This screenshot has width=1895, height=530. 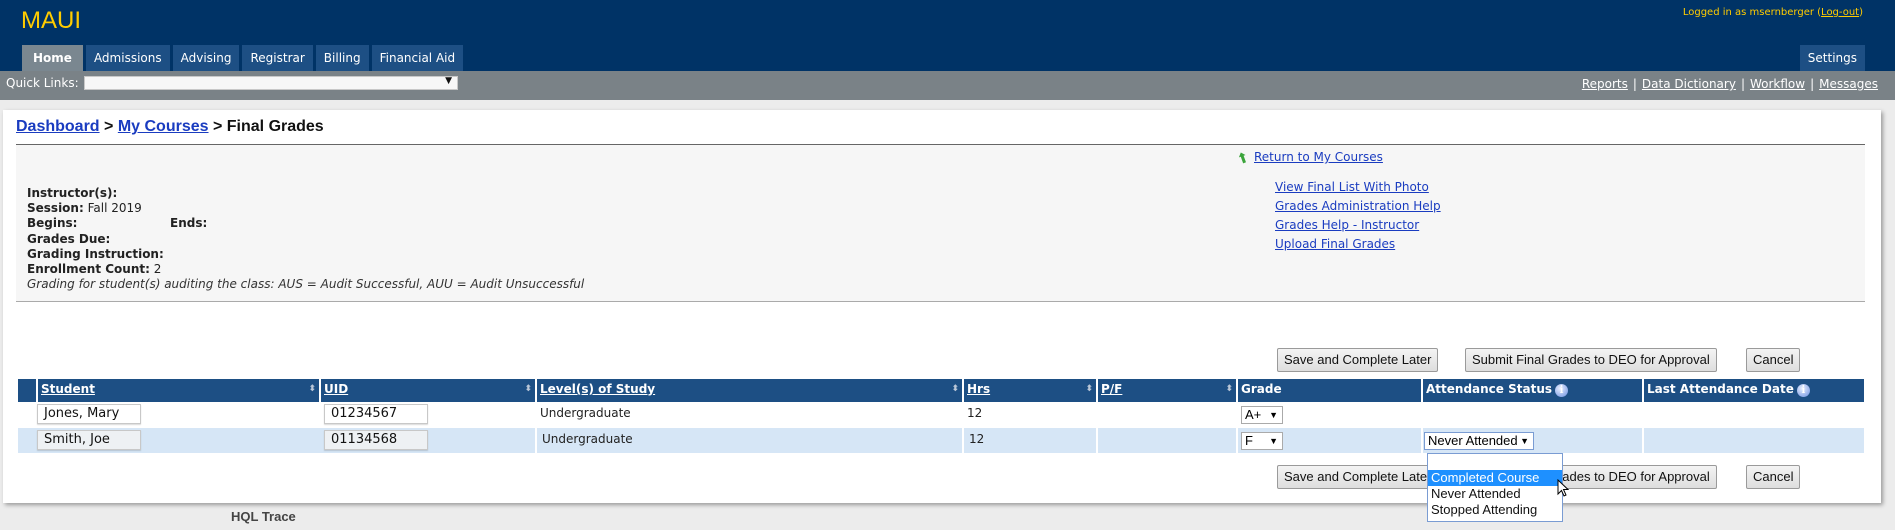 What do you see at coordinates (417, 58) in the screenshot?
I see `nav-tab-financial-aid: Financial Aid` at bounding box center [417, 58].